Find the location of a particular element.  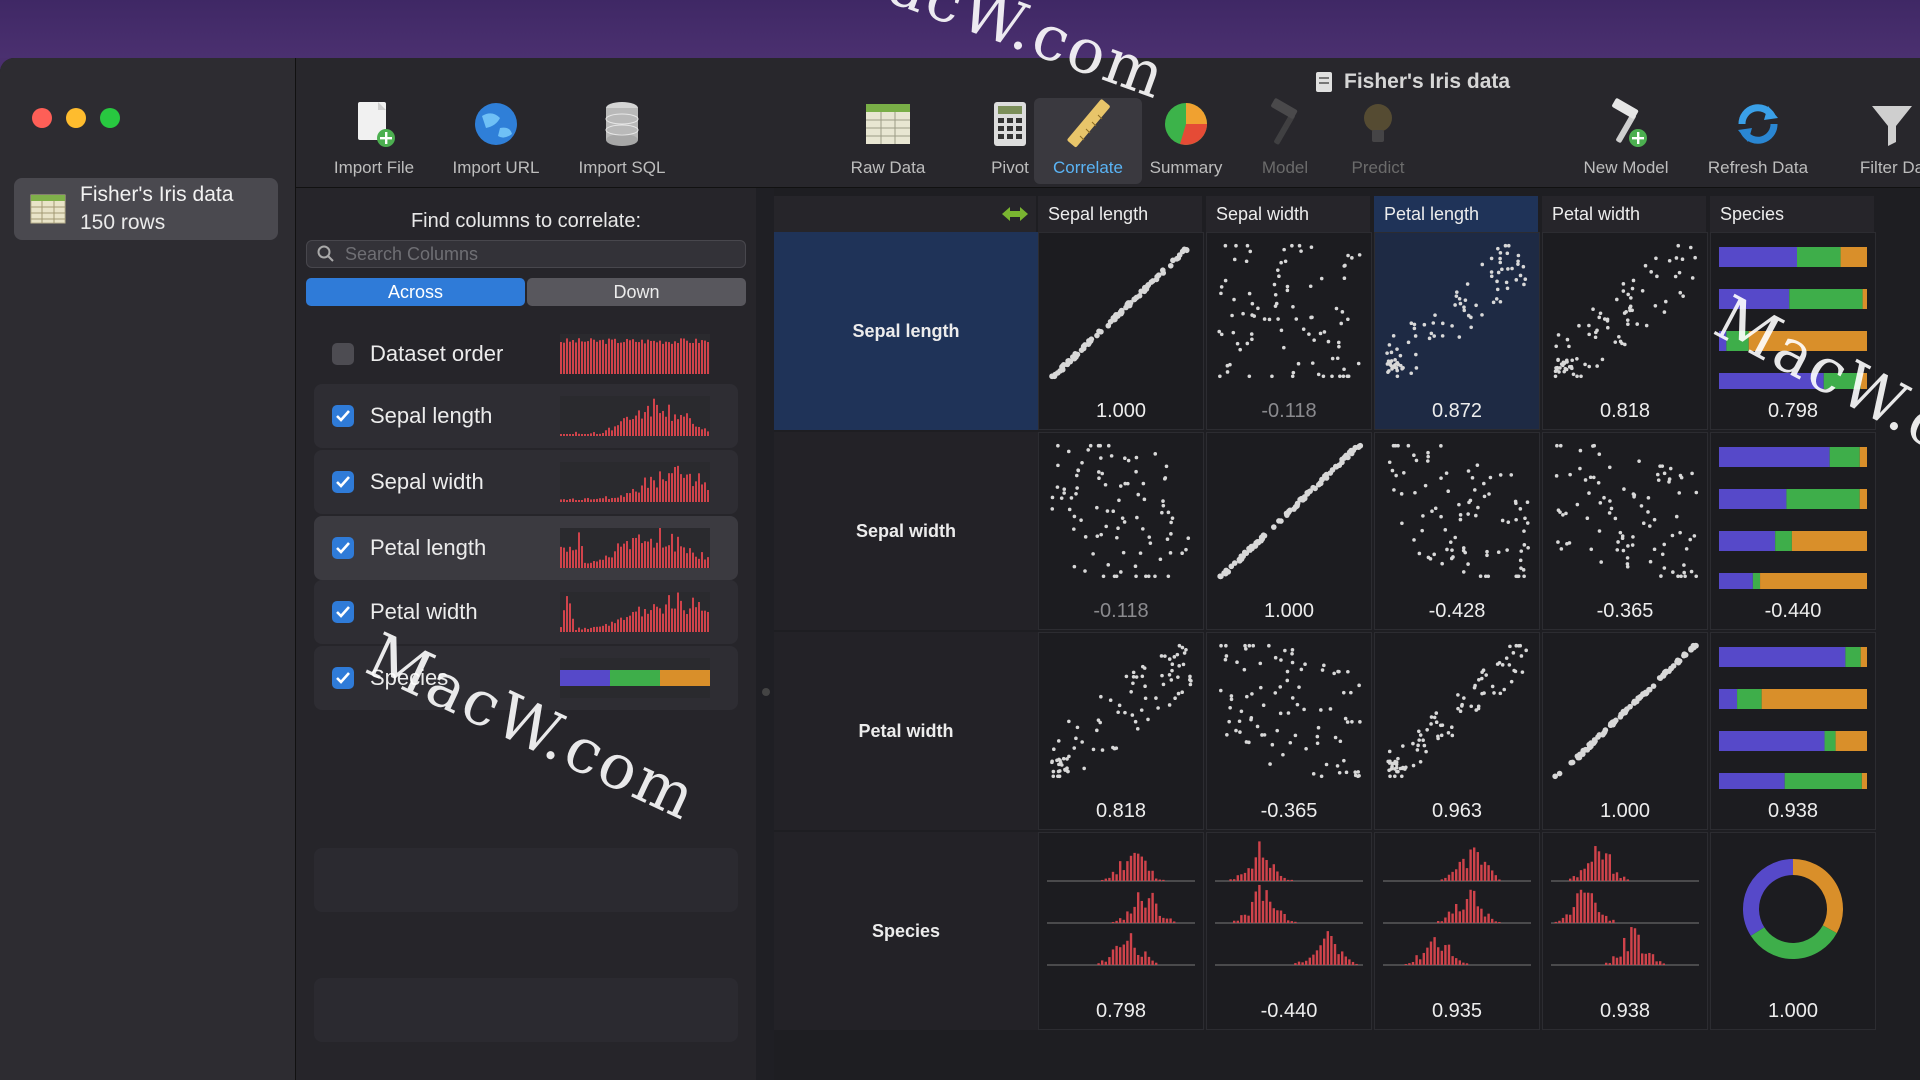

row-header: Sepal length is located at coordinates (906, 331).